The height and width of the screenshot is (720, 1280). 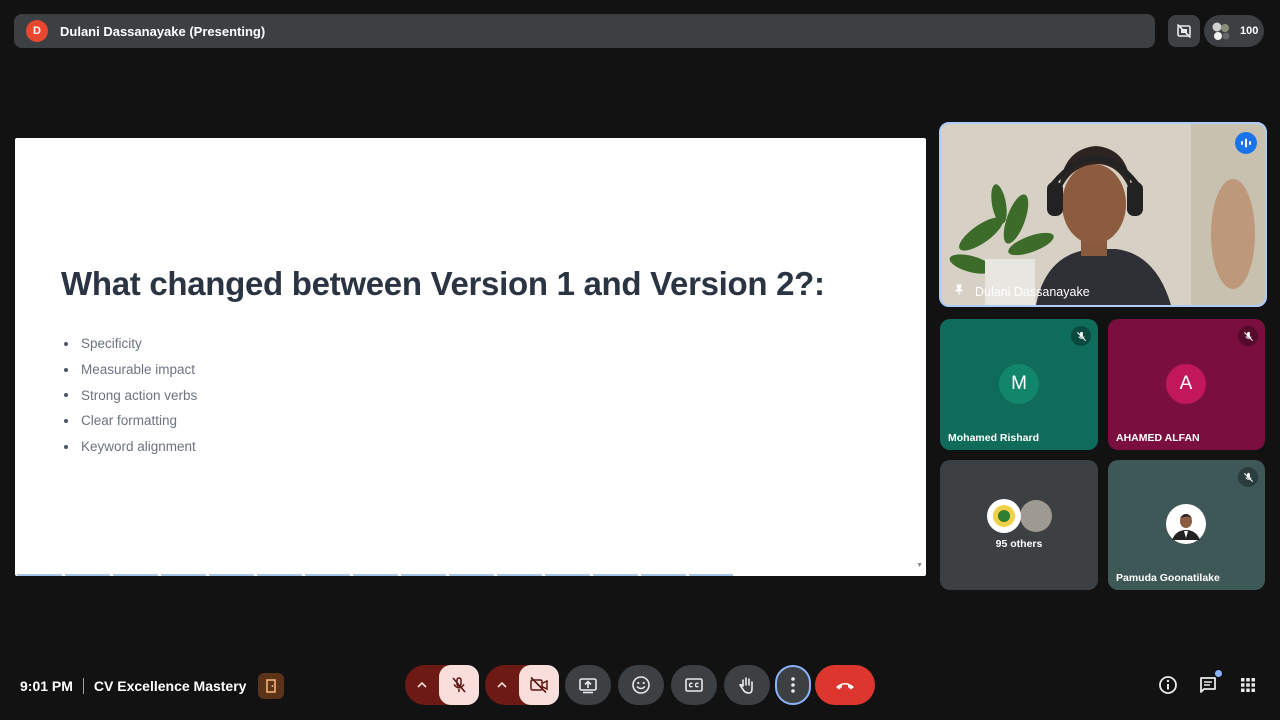 I want to click on info-icon, so click(x=1168, y=685).